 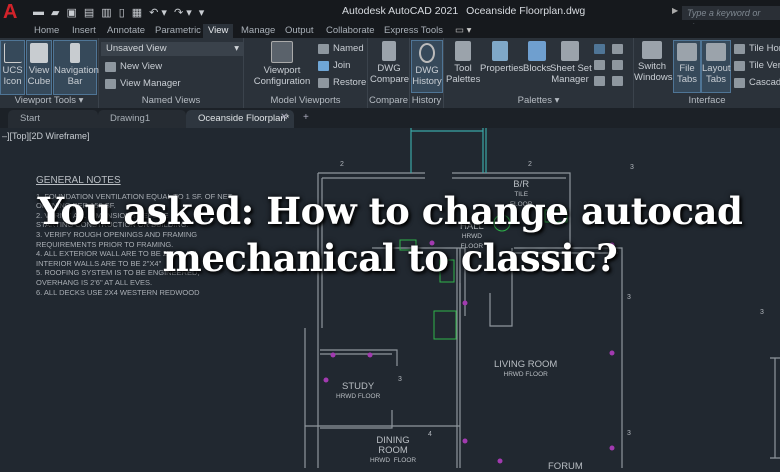 What do you see at coordinates (76, 67) in the screenshot?
I see `navigation-bar-button: Navigation Bar` at bounding box center [76, 67].